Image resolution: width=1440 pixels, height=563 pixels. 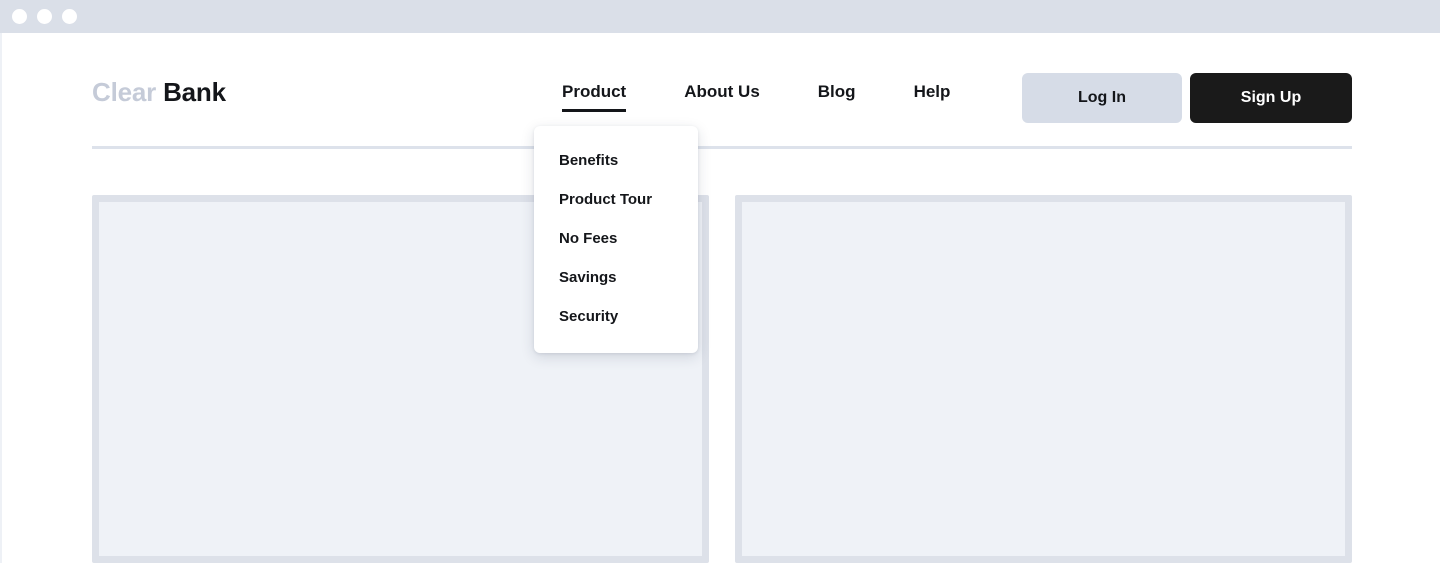 What do you see at coordinates (616, 316) in the screenshot?
I see `dropdown-item-security: Security` at bounding box center [616, 316].